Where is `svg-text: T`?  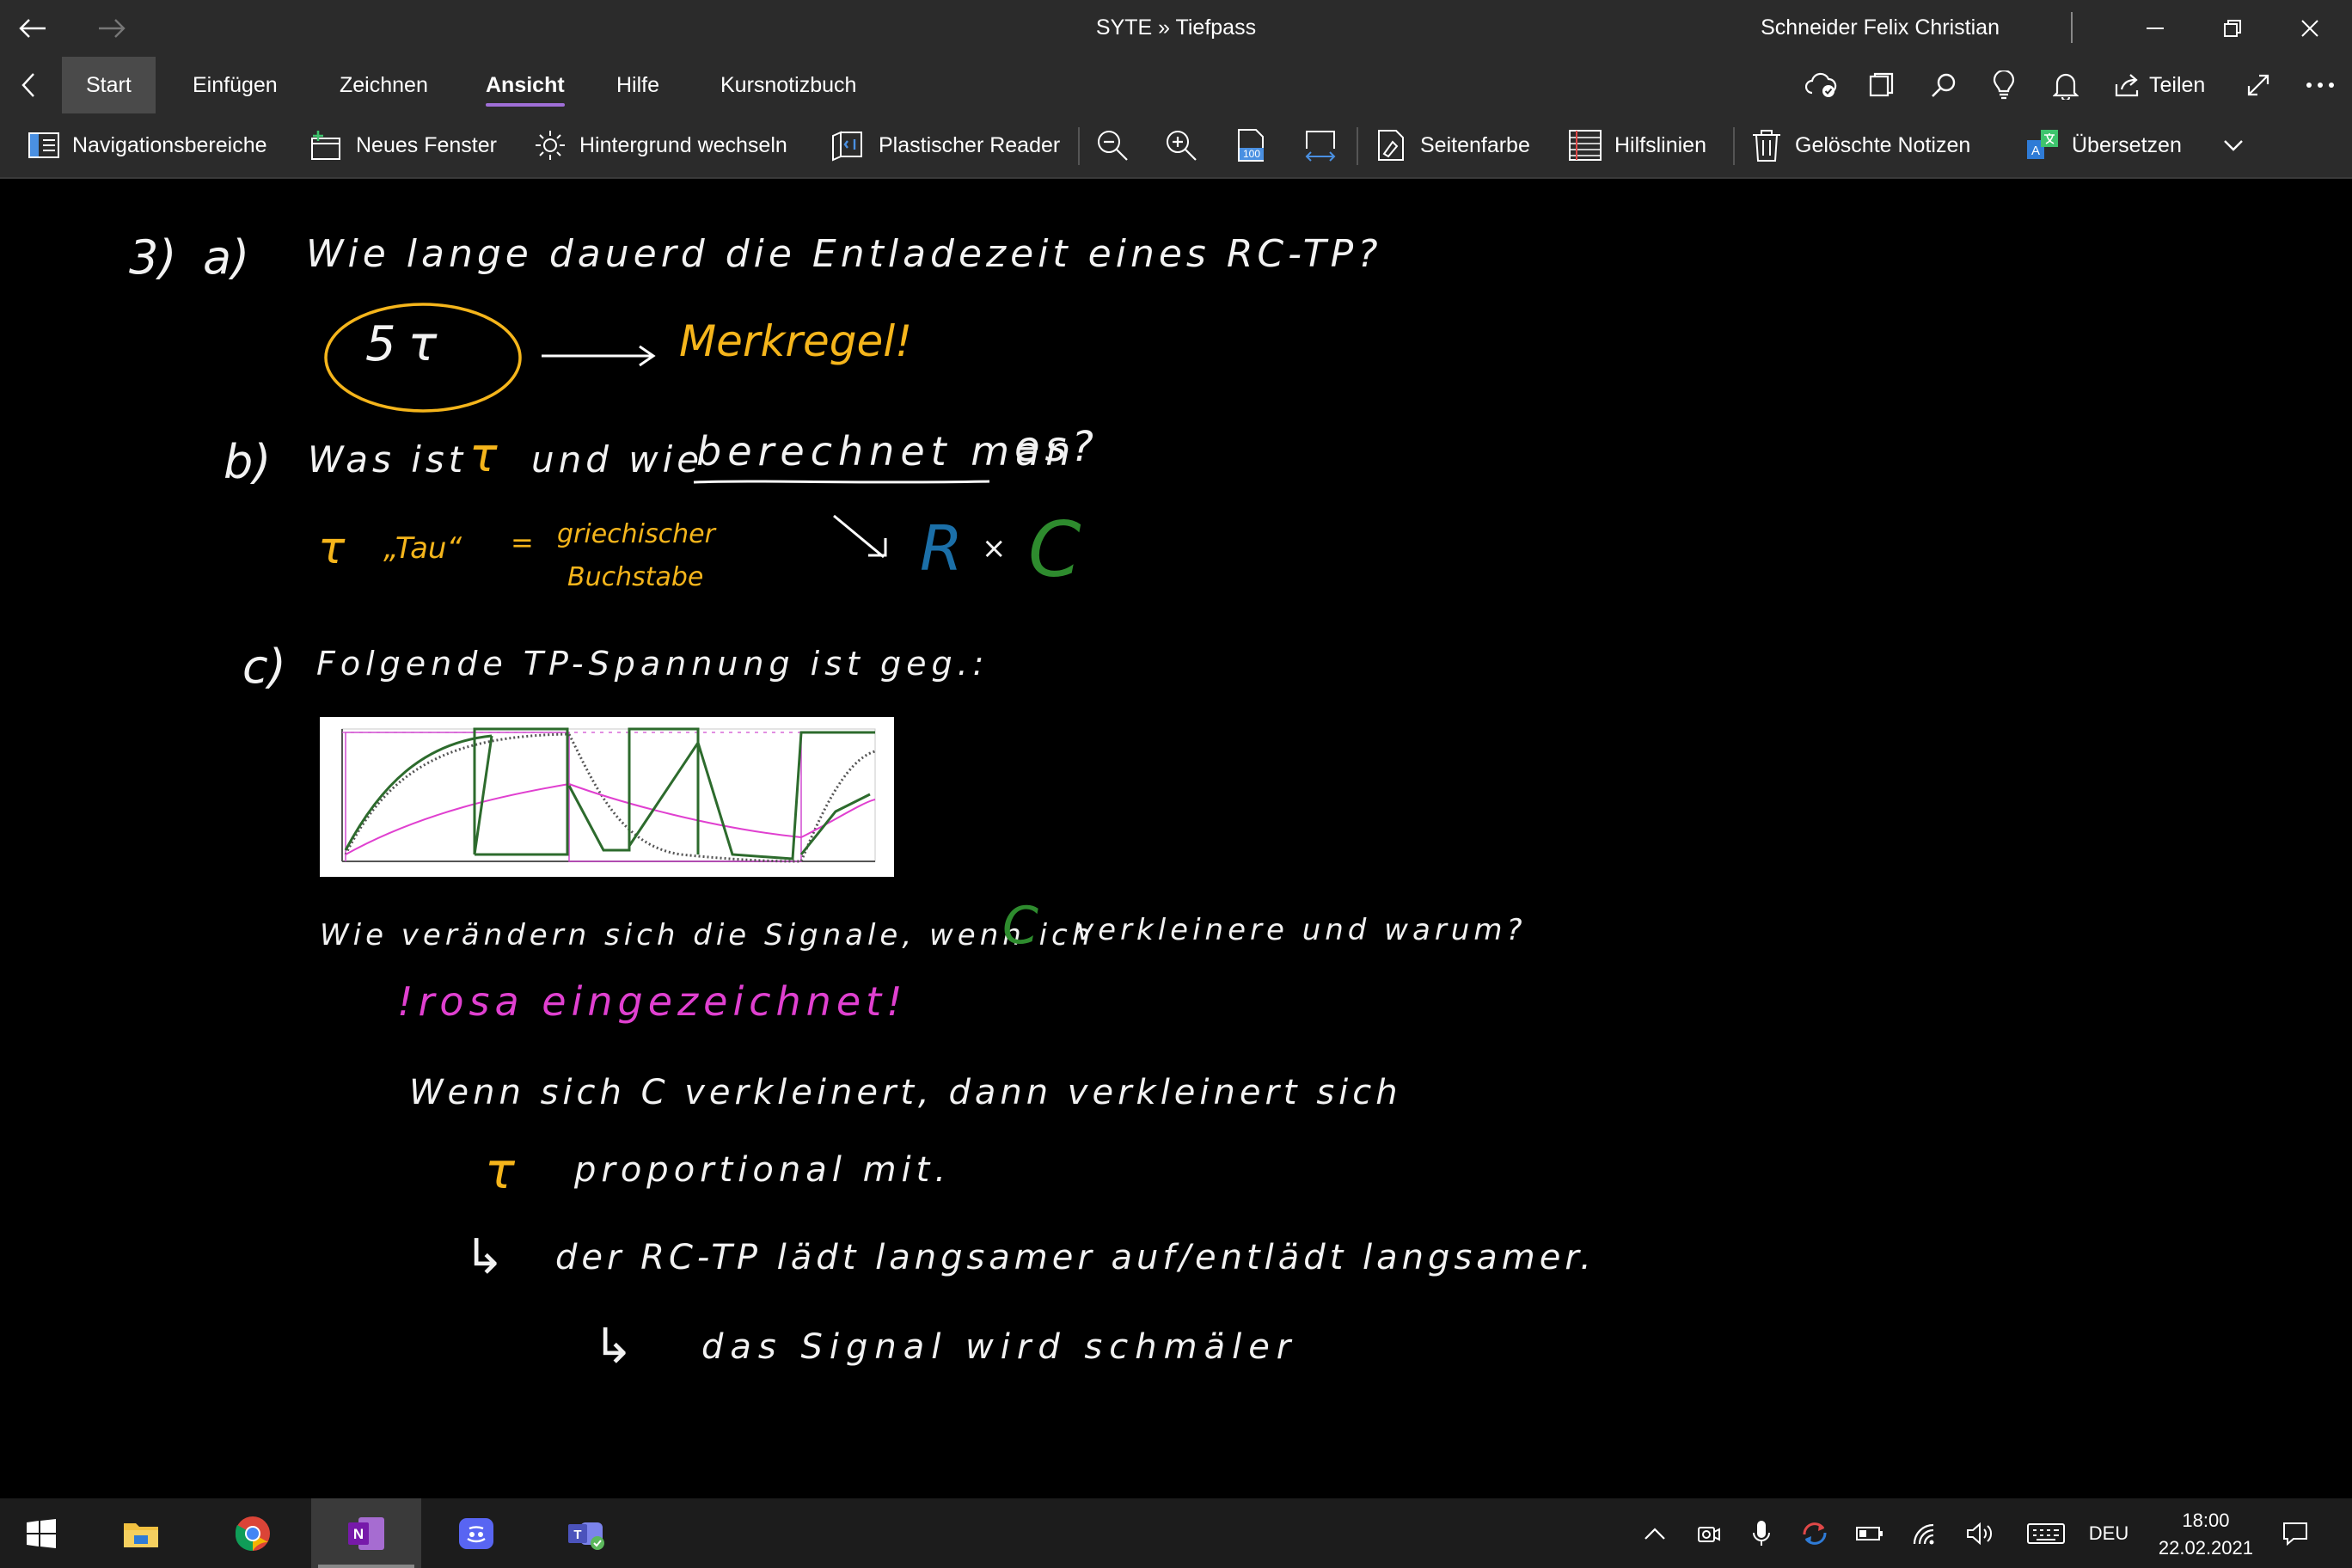
svg-text: T is located at coordinates (577, 1535).